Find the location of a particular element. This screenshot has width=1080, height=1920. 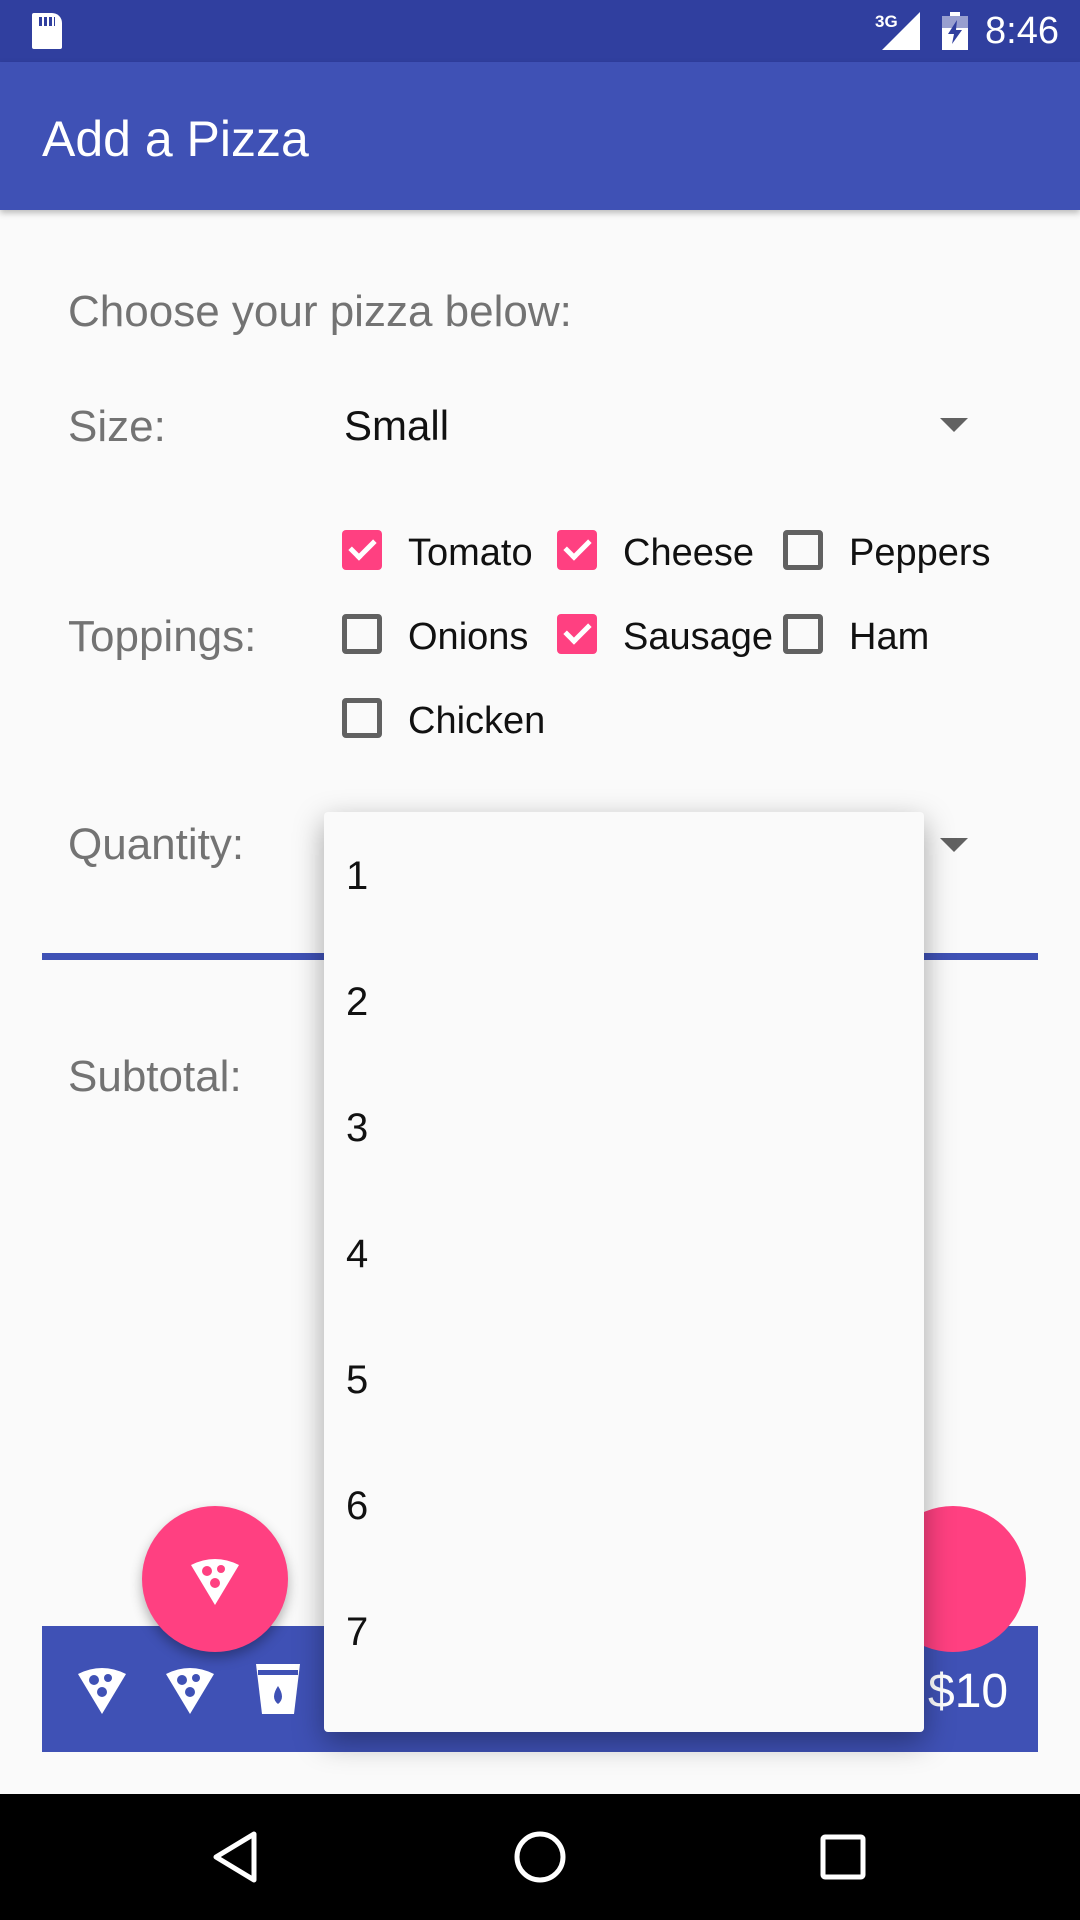

checkbox-sausage is located at coordinates (577, 634).